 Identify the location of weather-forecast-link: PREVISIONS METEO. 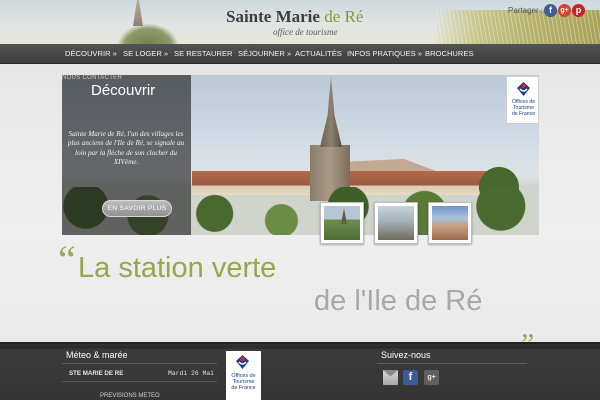
(130, 396).